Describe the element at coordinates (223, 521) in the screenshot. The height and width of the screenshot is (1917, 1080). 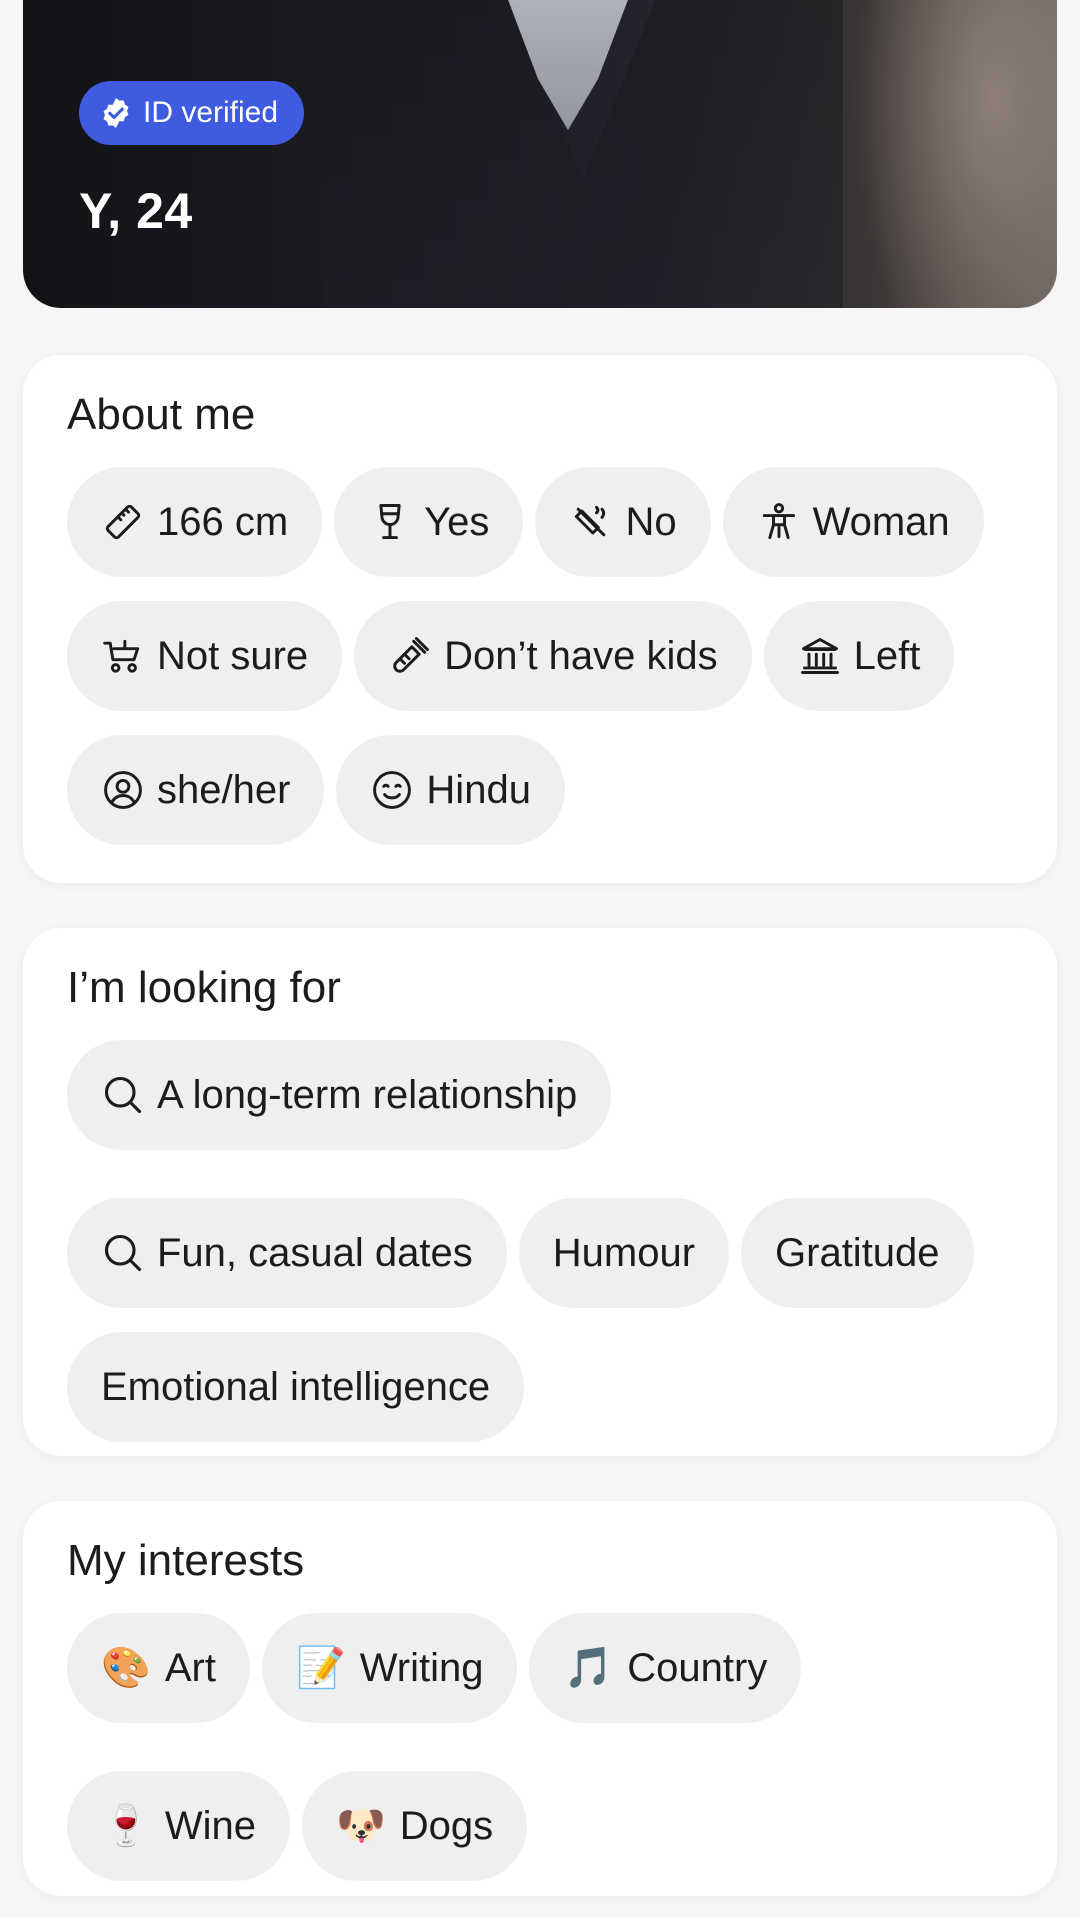
I see `chip-label: 166 cm` at that location.